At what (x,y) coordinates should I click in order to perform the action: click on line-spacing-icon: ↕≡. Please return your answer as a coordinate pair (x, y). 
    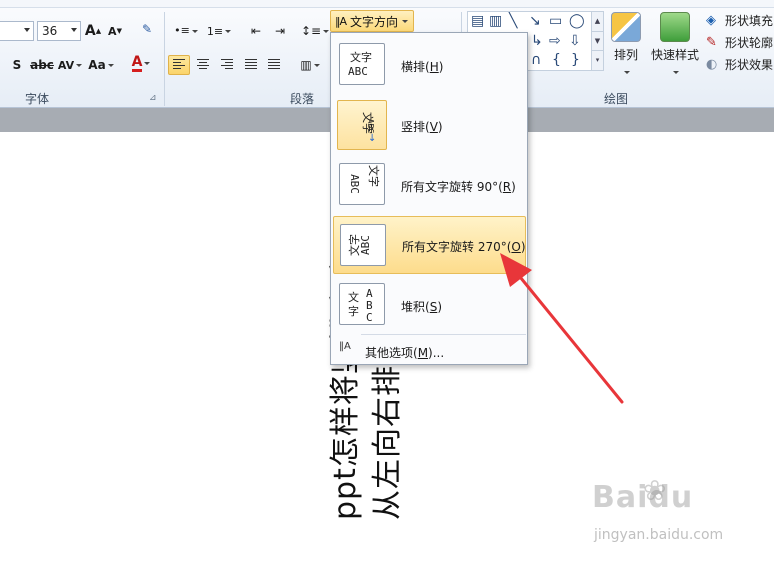
    Looking at the image, I should click on (311, 31).